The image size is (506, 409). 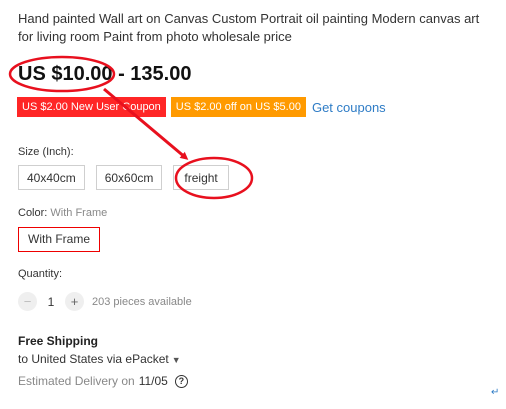 What do you see at coordinates (51, 177) in the screenshot?
I see `size-option-40x40: 40x40cm` at bounding box center [51, 177].